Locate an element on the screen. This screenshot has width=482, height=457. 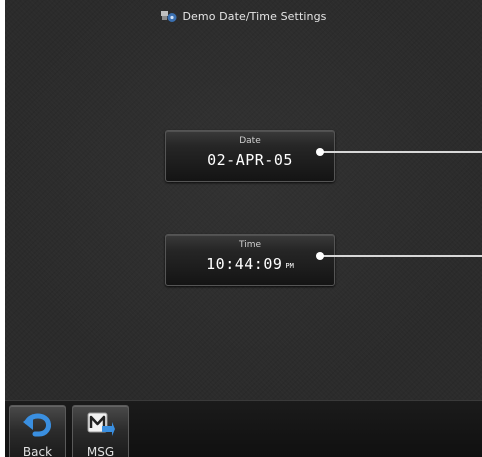
back-button: Back is located at coordinates (37, 431).